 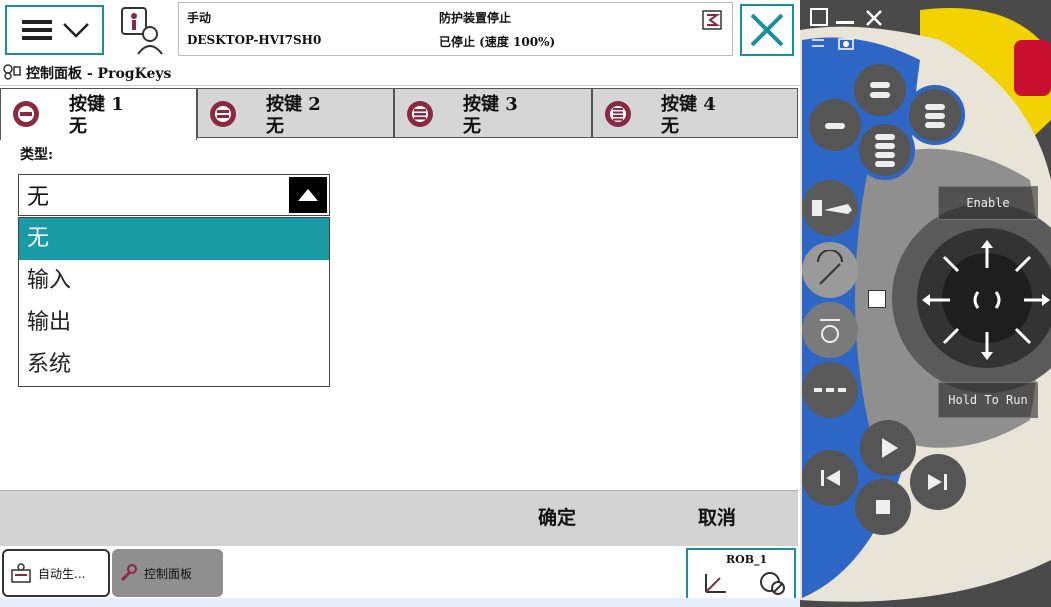 What do you see at coordinates (877, 299) in the screenshot?
I see `joystick-lock-icon` at bounding box center [877, 299].